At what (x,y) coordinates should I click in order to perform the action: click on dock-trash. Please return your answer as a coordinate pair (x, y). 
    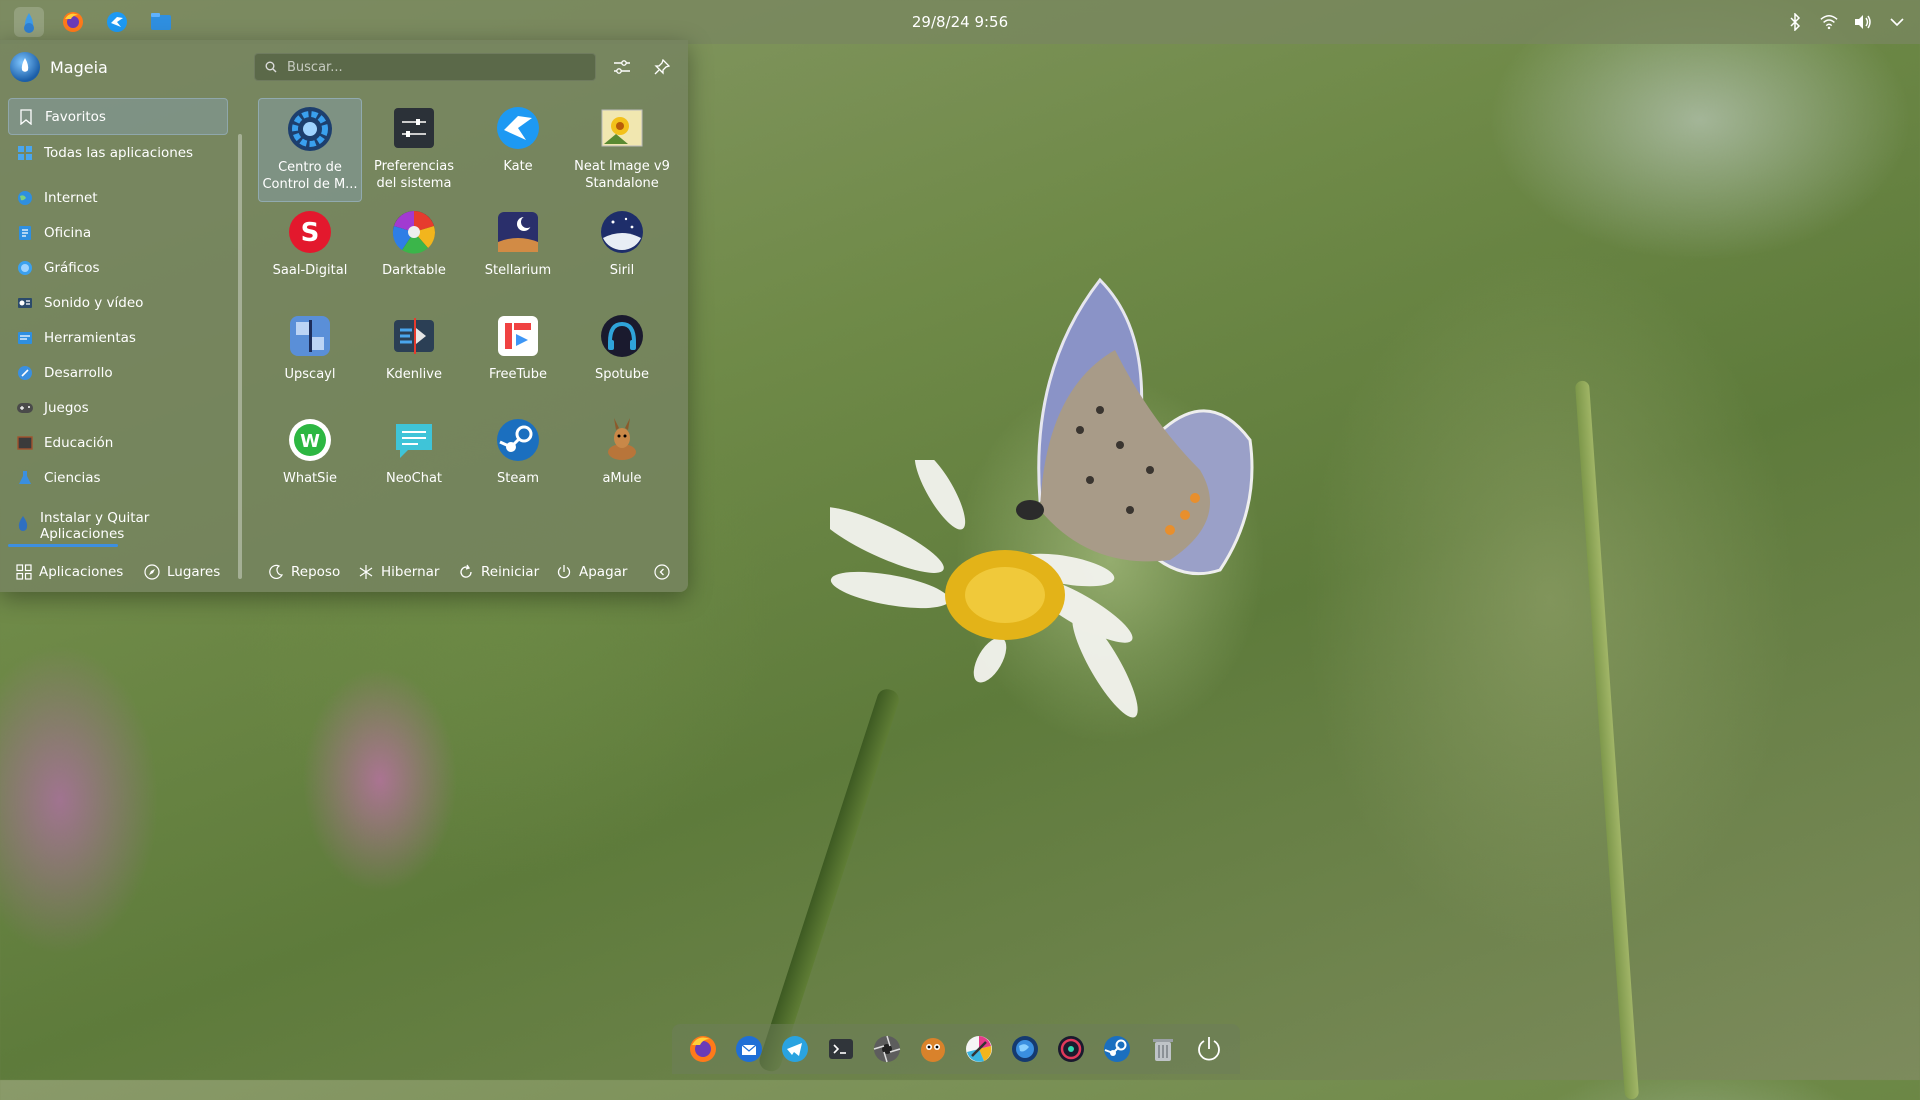
    Looking at the image, I should click on (1163, 1049).